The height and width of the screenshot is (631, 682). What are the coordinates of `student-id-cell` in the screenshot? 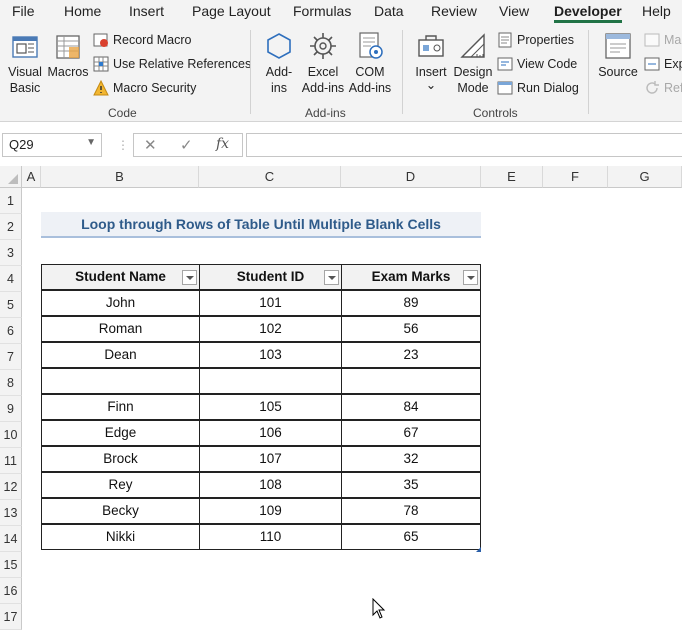 It's located at (270, 381).